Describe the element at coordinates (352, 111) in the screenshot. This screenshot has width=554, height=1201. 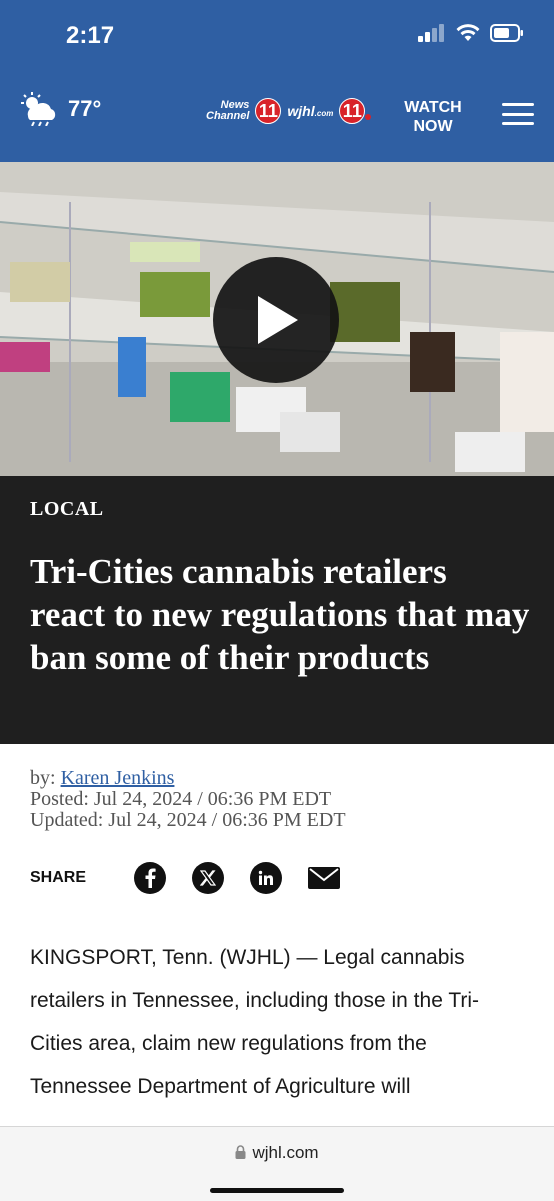
I see `wjhl-11-badge: 11` at that location.